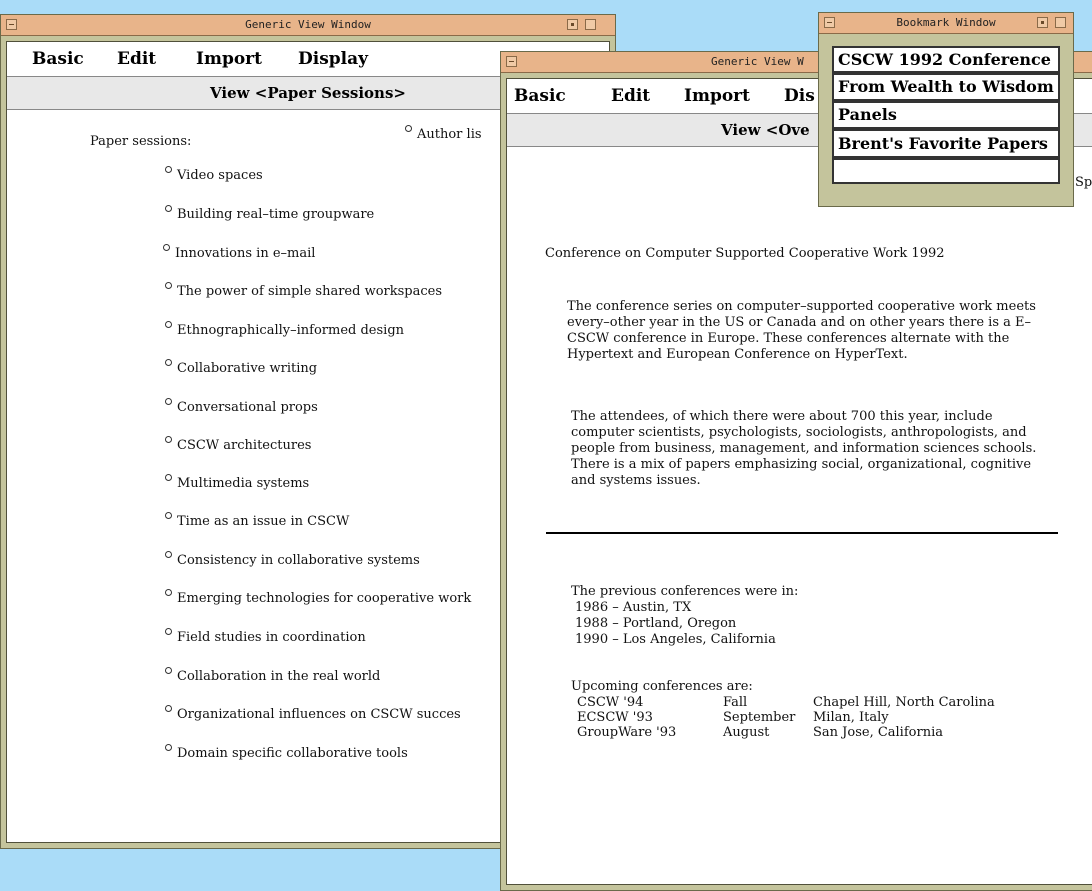 This screenshot has height=891, width=1092. Describe the element at coordinates (269, 213) in the screenshot. I see `session-link: Building real–time groupware` at that location.